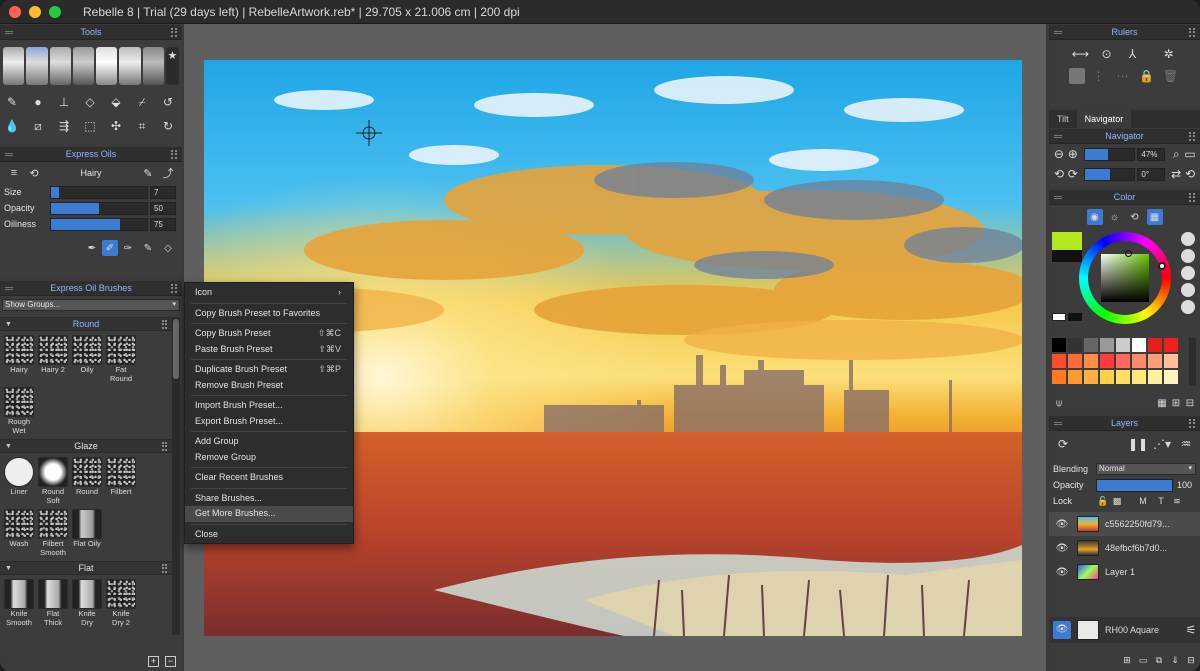 The width and height of the screenshot is (1200, 671). Describe the element at coordinates (12, 126) in the screenshot. I see `water-drop-icon: 💧` at that location.